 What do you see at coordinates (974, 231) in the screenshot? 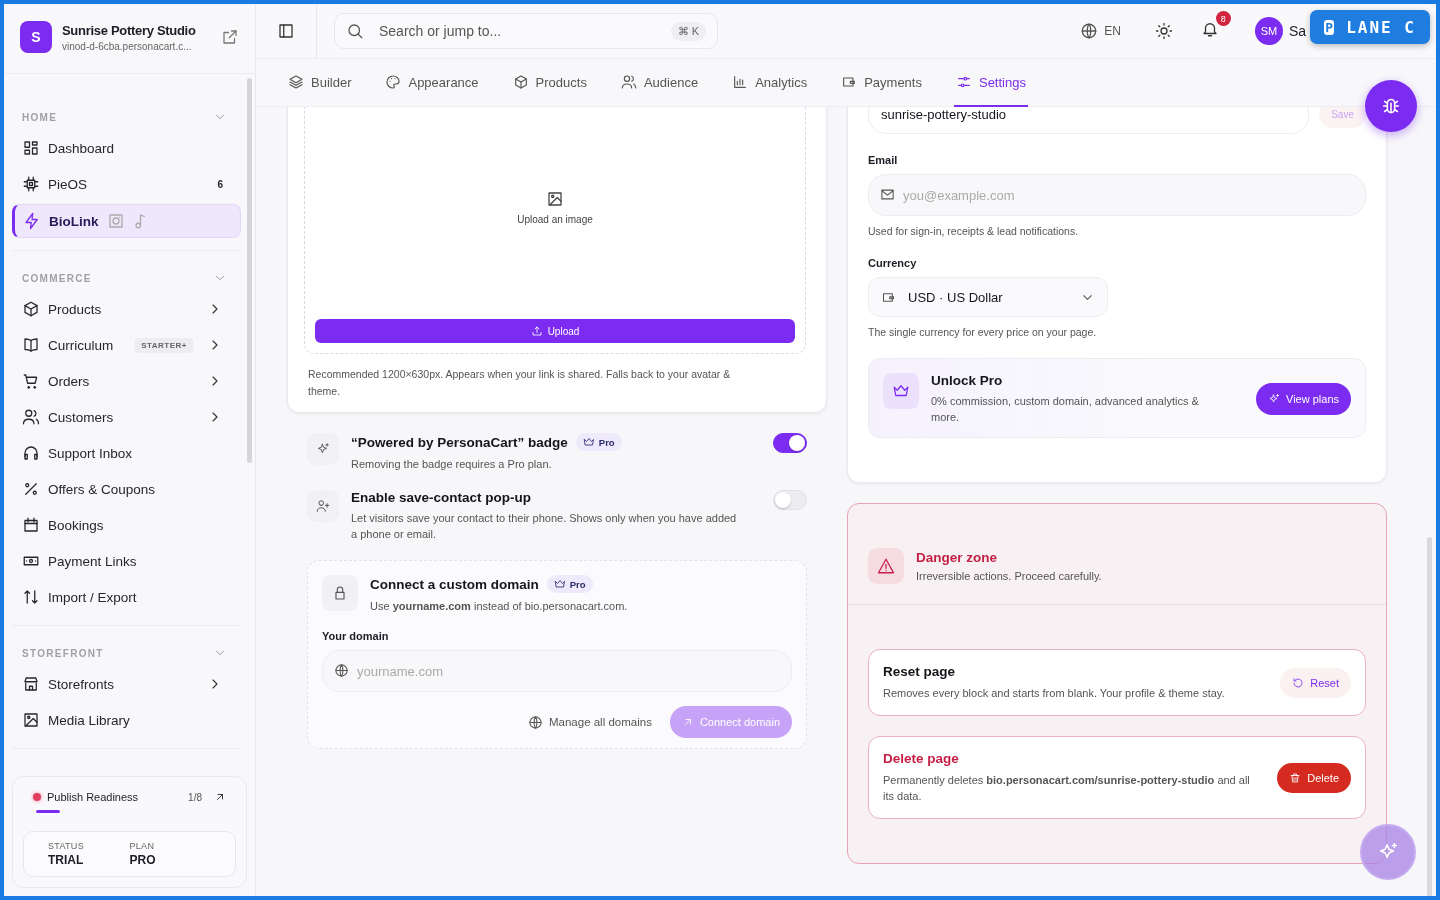
I see `field-help: Used for sign-in, receipts & lead notifications.` at bounding box center [974, 231].